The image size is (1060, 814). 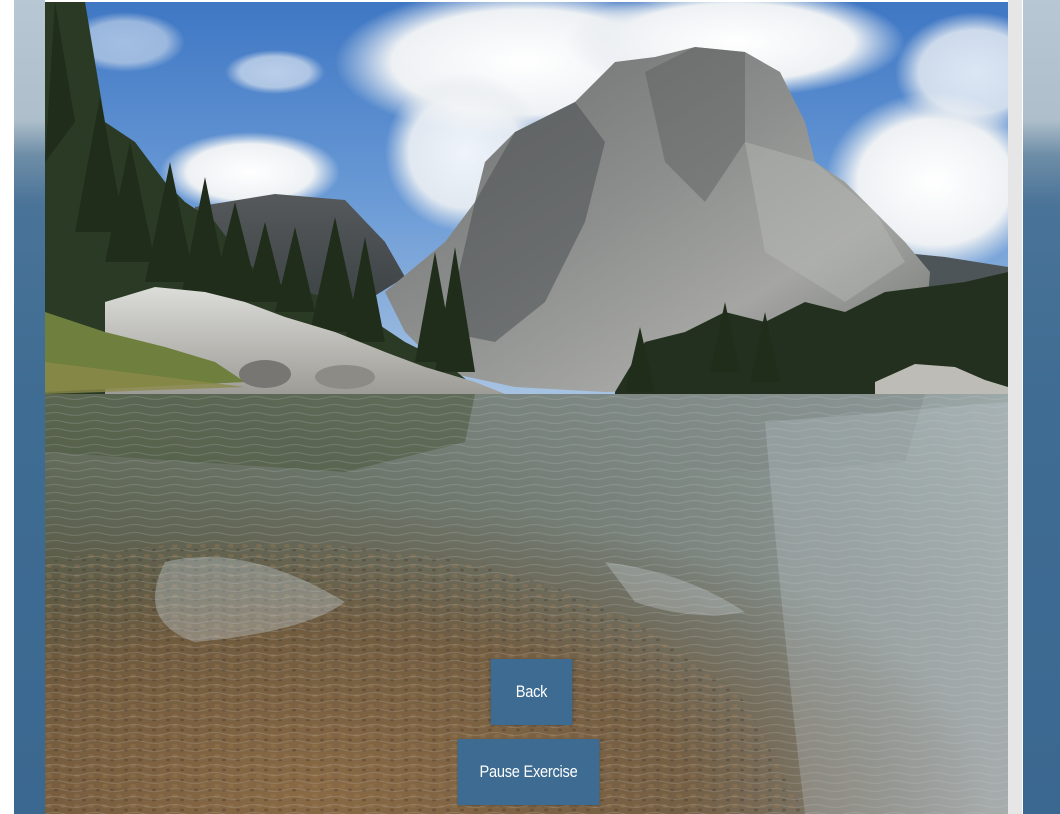 I want to click on right-backdrop-strip, so click(x=1041, y=407).